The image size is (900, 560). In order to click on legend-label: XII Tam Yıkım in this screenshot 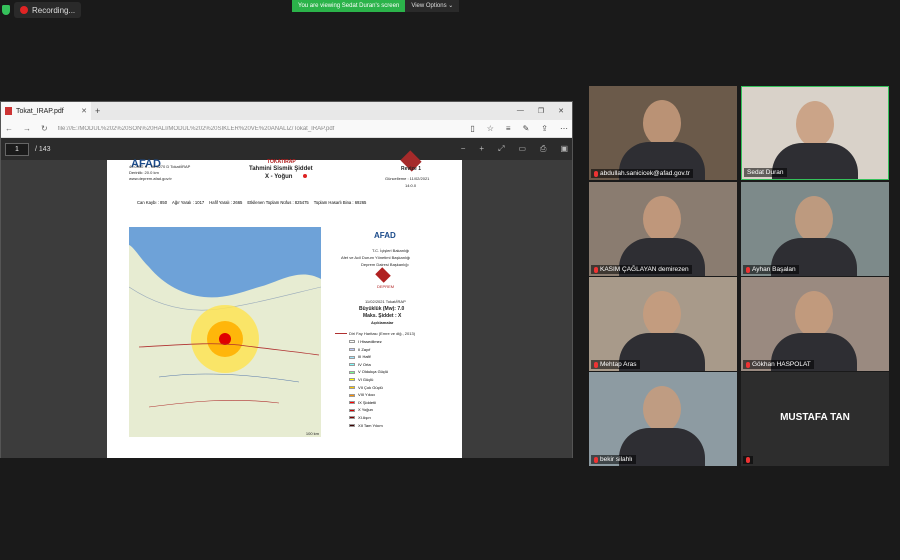, I will do `click(370, 425)`.